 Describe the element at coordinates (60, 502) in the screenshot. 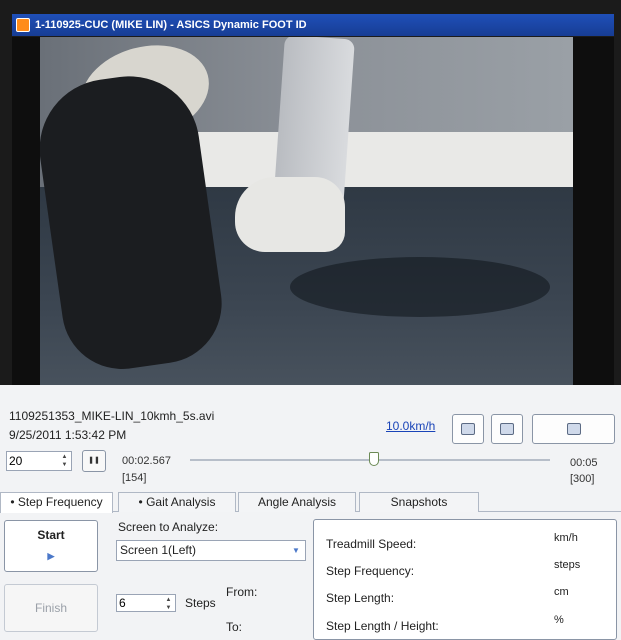

I see `tab-label: Step Frequency` at that location.